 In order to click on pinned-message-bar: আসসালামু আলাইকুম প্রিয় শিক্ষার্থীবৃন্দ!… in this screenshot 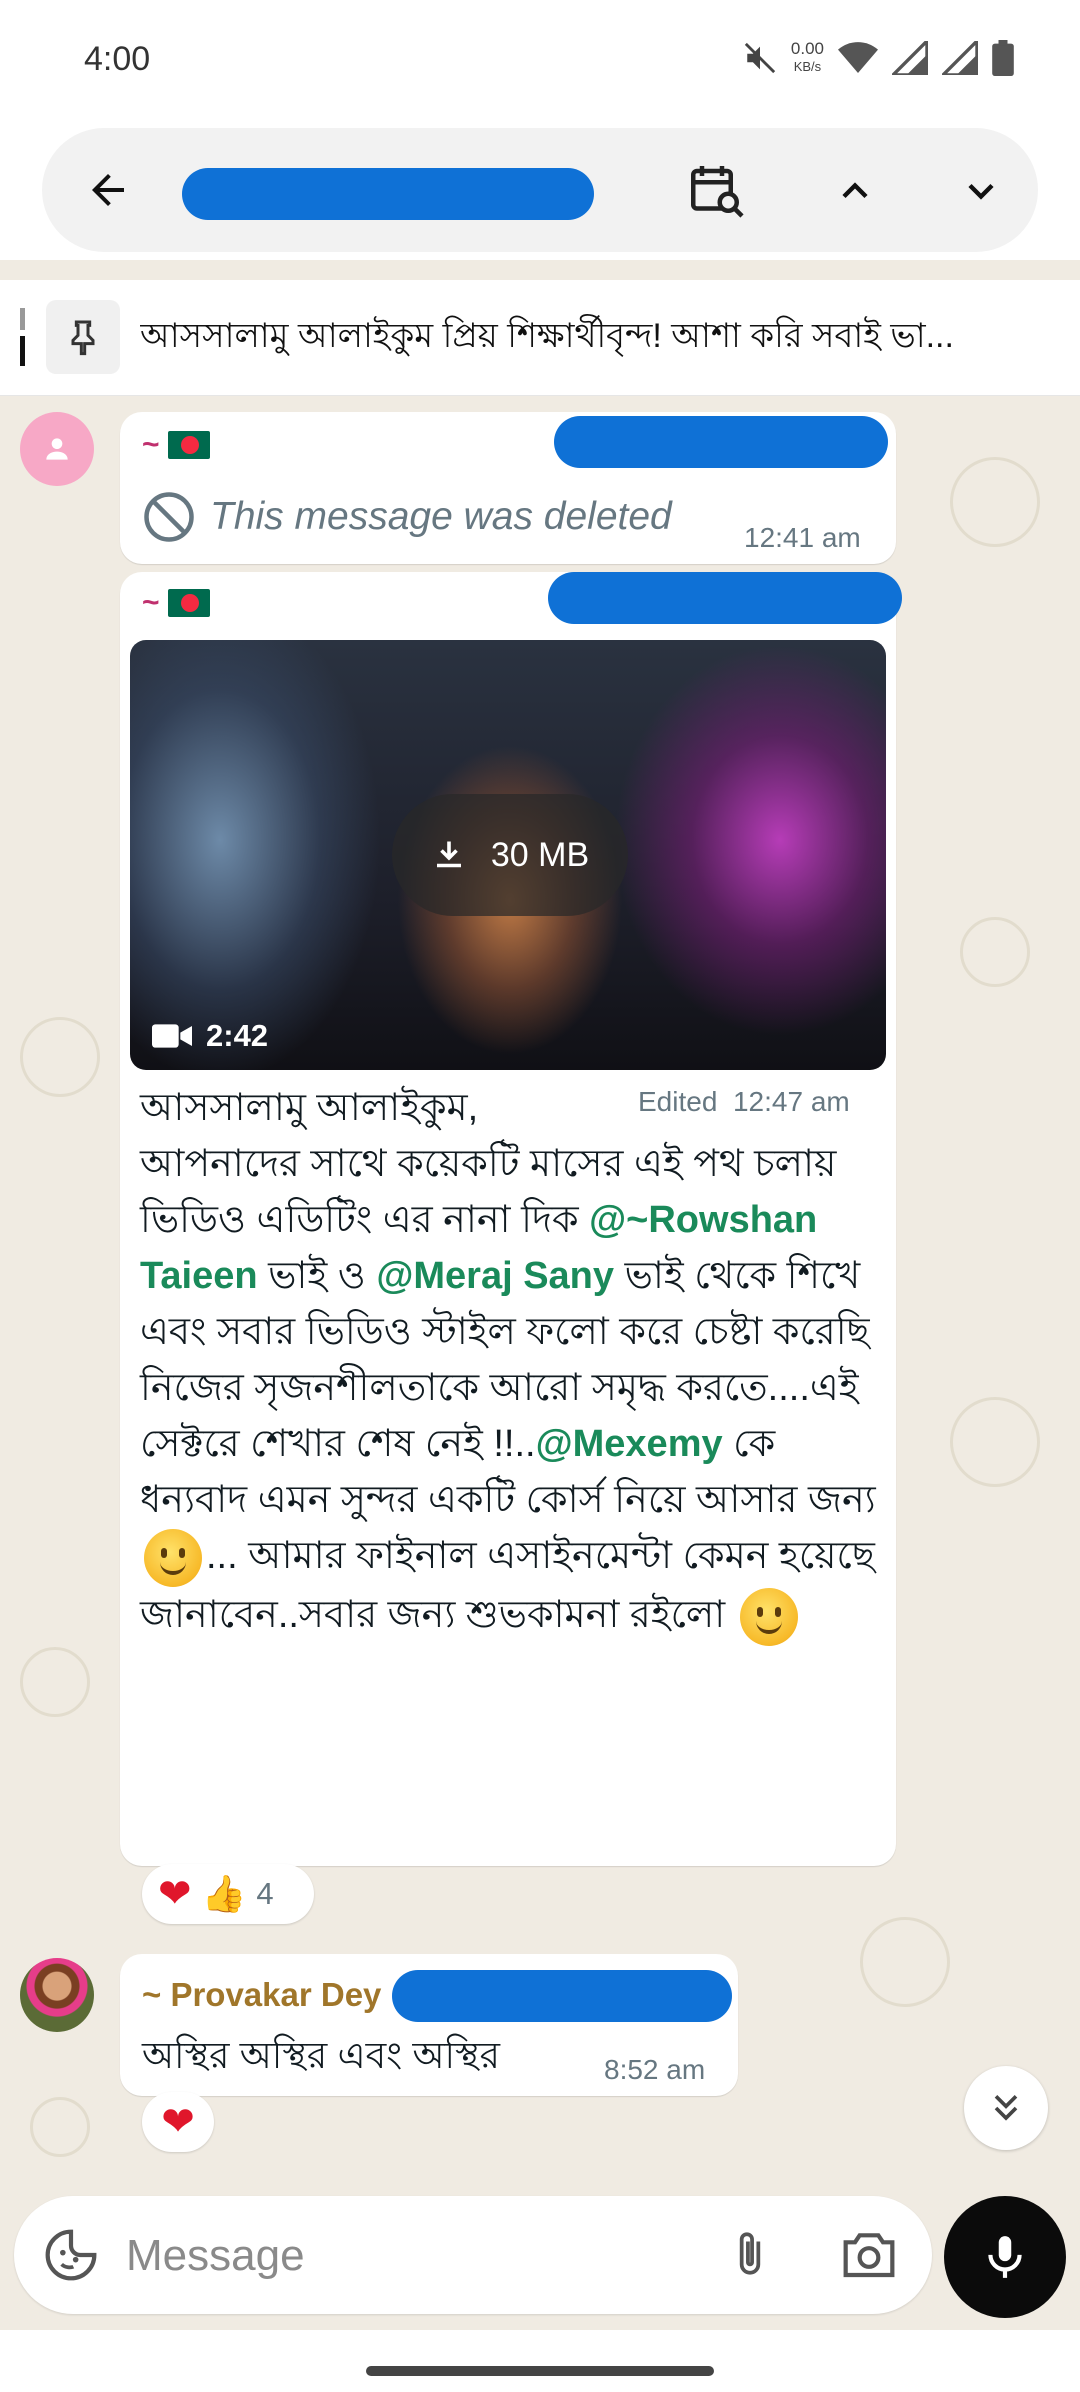, I will do `click(540, 338)`.